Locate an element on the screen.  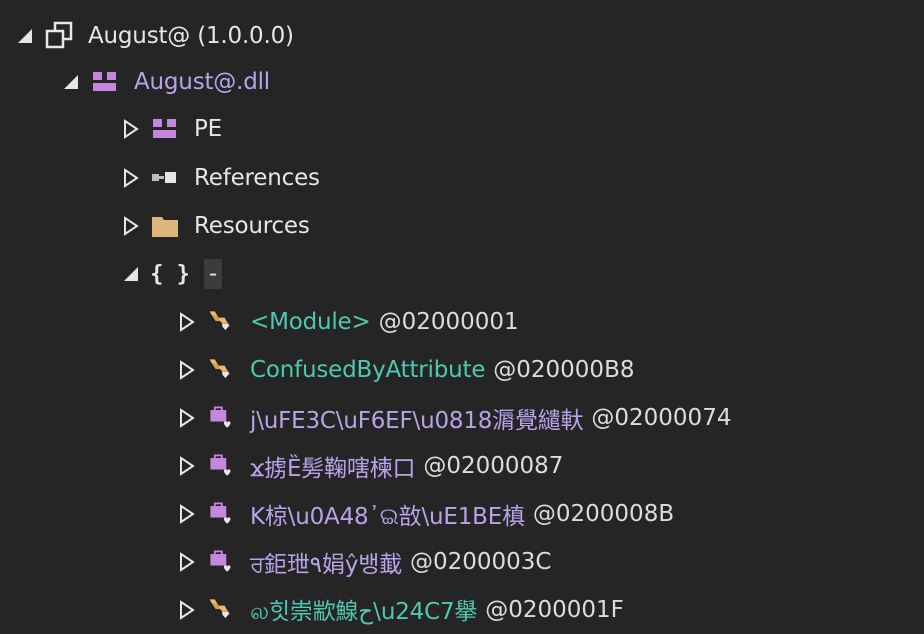
type-name: ConfusedByAttribute is located at coordinates (367, 370).